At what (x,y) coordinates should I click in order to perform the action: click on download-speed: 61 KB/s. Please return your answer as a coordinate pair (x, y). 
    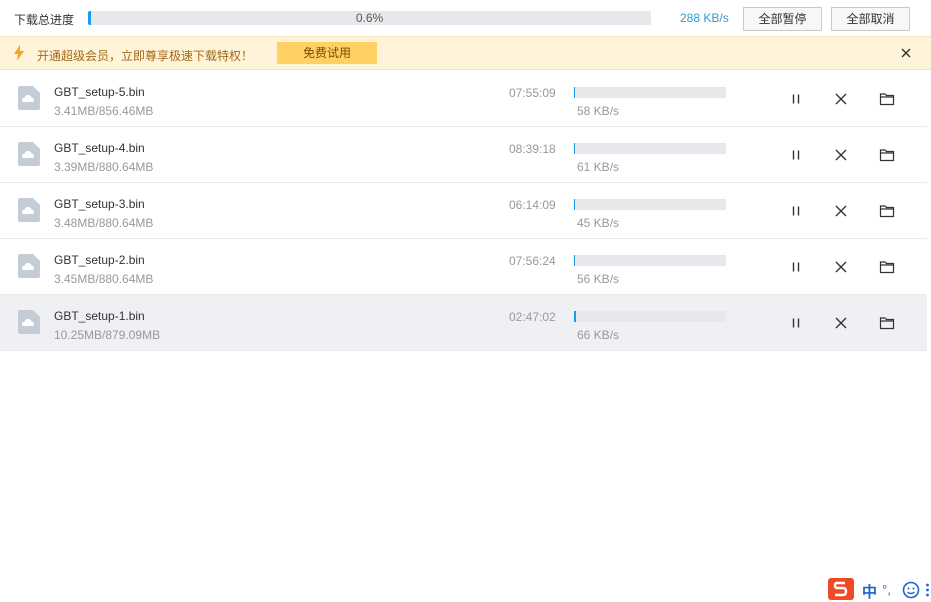
    Looking at the image, I should click on (598, 167).